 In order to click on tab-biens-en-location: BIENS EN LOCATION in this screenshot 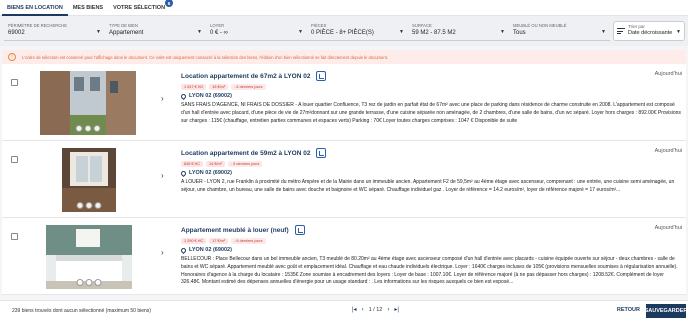, I will do `click(35, 10)`.